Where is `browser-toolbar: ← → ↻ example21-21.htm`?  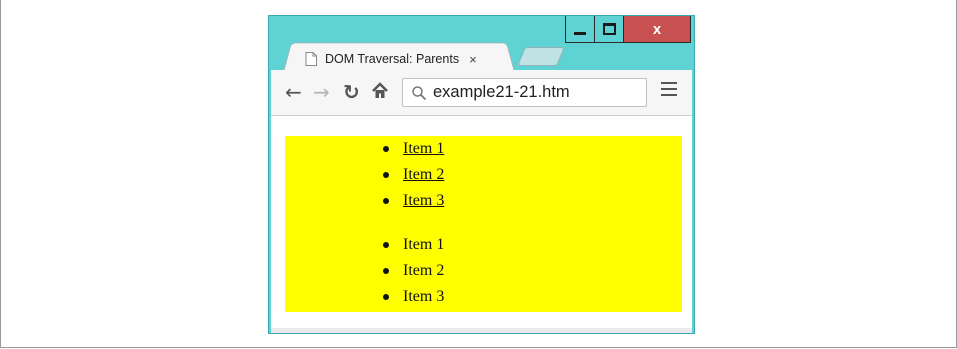 browser-toolbar: ← → ↻ example21-21.htm is located at coordinates (481, 93).